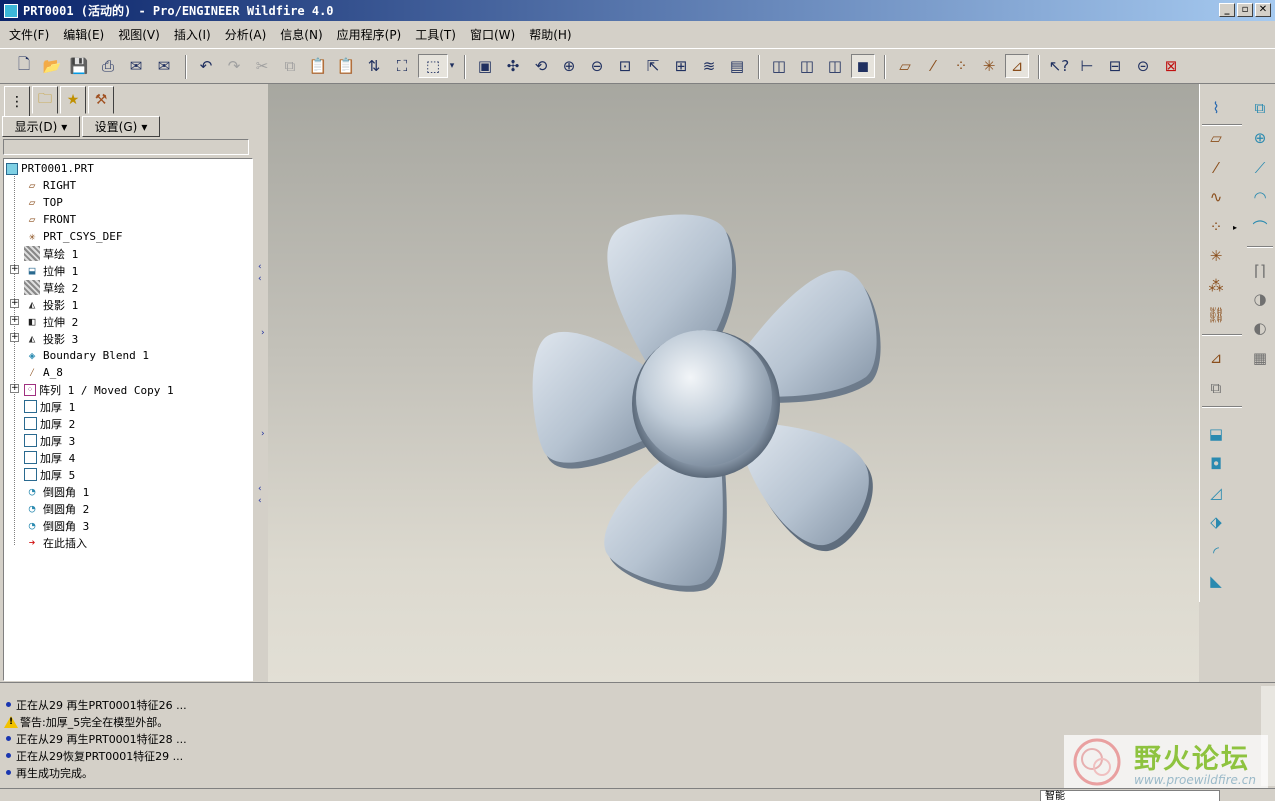  Describe the element at coordinates (83, 34) in the screenshot. I see `menu-edit: 编辑(E)` at that location.